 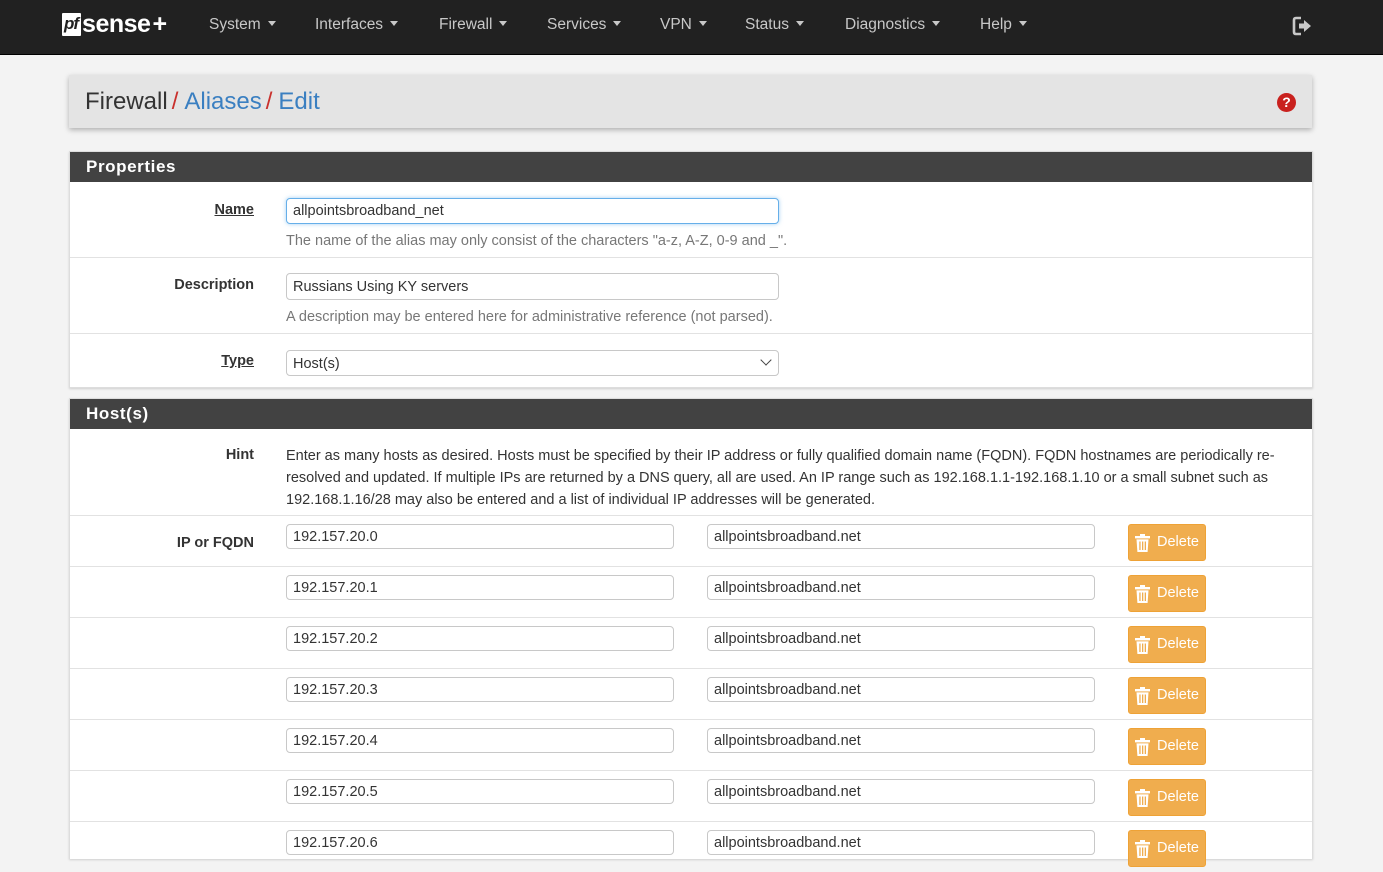 What do you see at coordinates (215, 543) in the screenshot?
I see `ip-or-fqdn-label: IP or FQDN` at bounding box center [215, 543].